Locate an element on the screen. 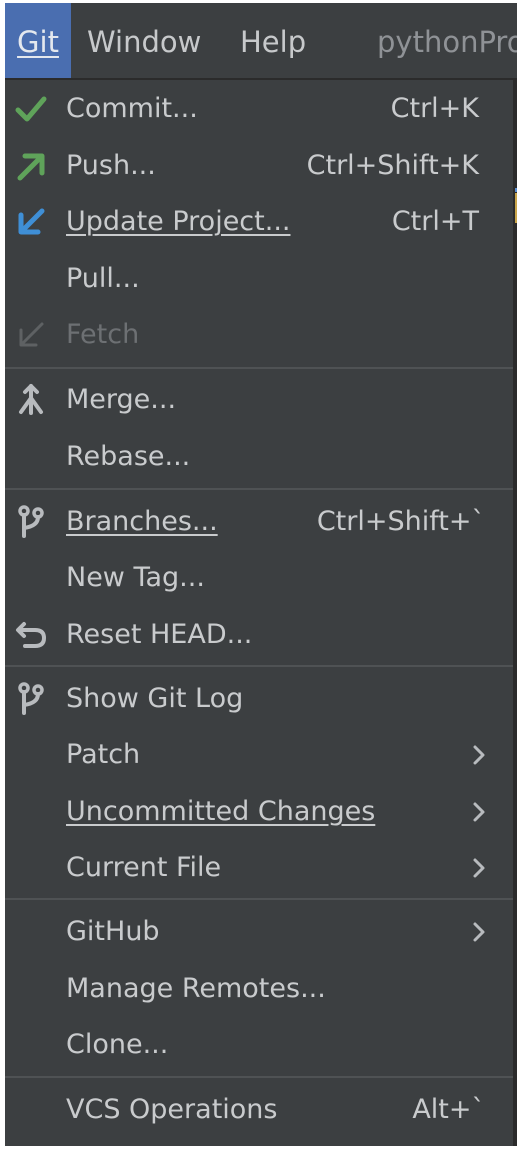 This screenshot has height=1152, width=522. menu-item-label: Patch is located at coordinates (103, 754).